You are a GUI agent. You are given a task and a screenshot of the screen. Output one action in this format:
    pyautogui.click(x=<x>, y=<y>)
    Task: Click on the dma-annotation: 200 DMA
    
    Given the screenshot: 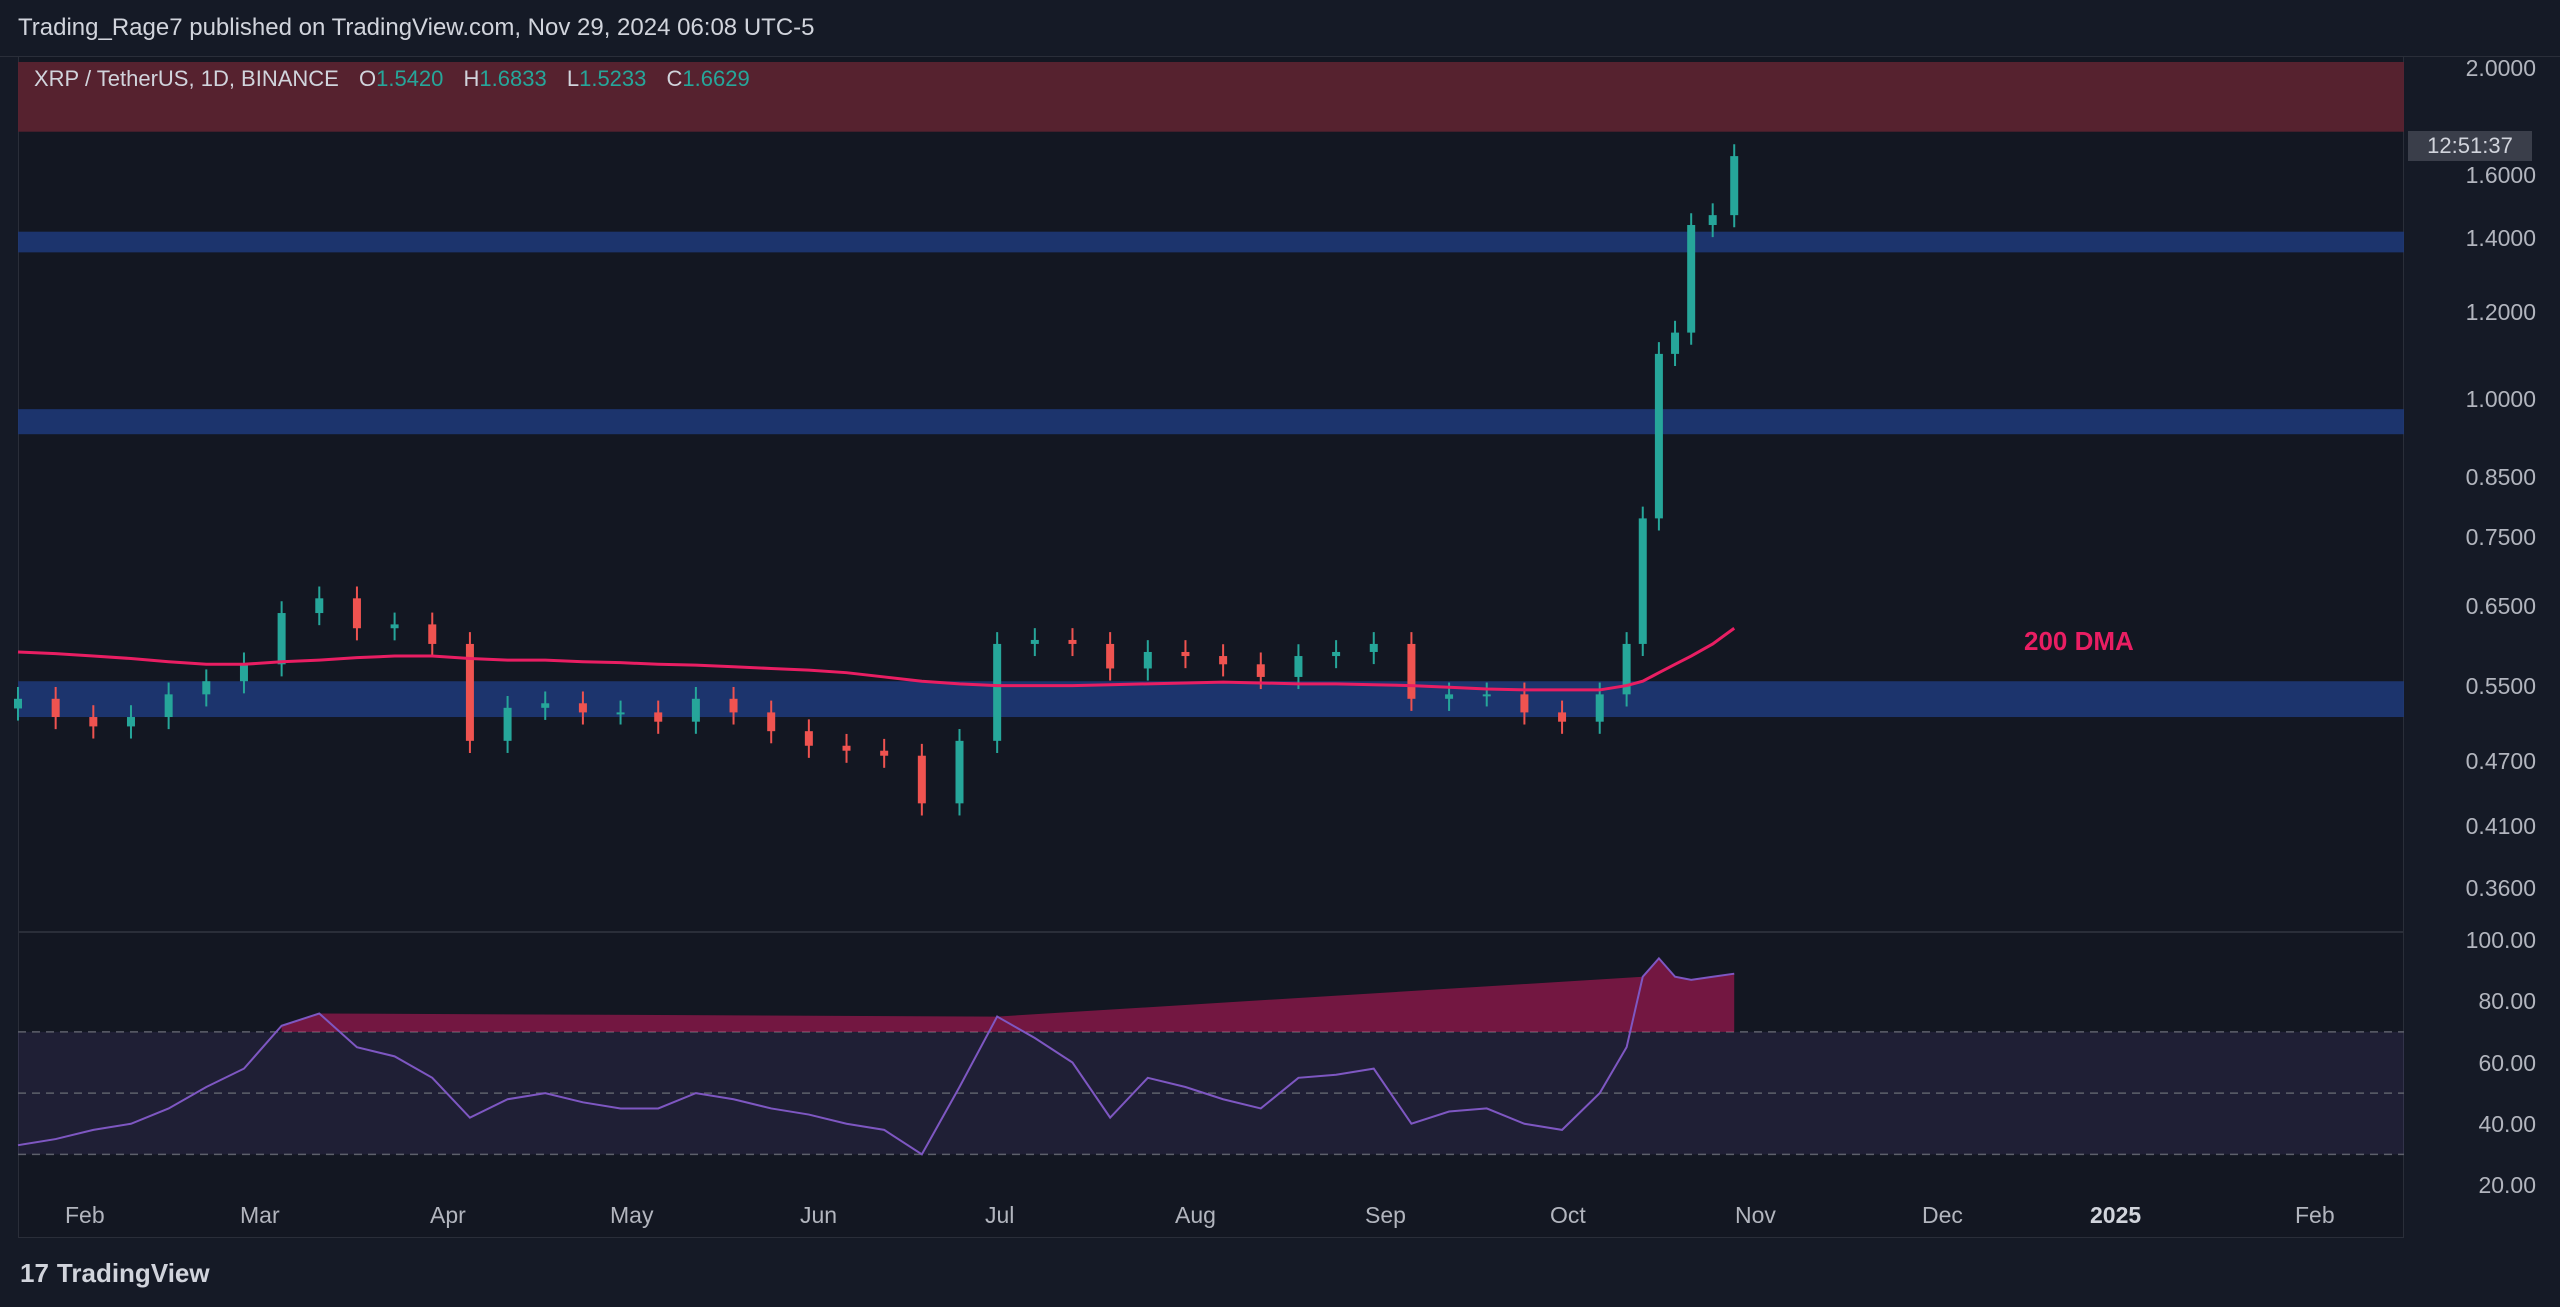 What is the action you would take?
    pyautogui.click(x=2079, y=641)
    